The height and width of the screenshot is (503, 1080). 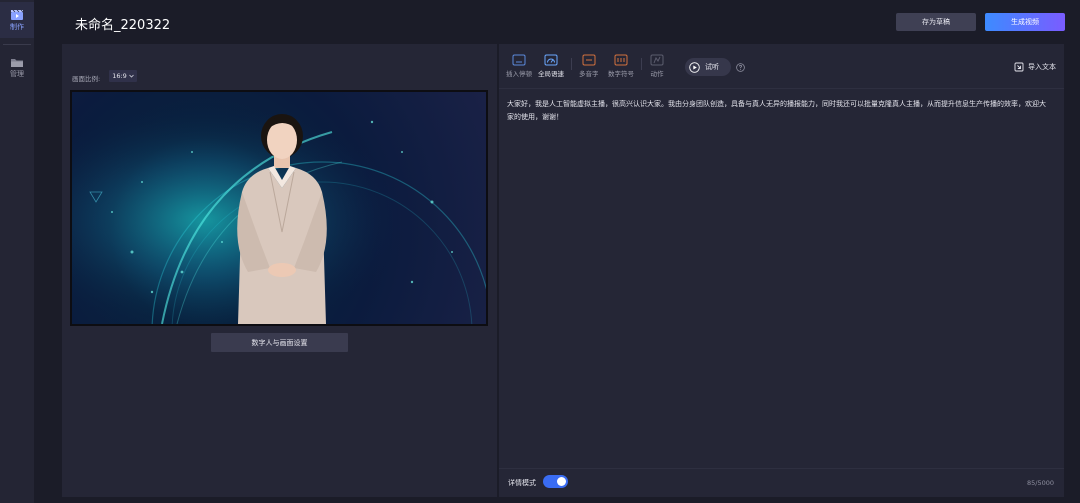 What do you see at coordinates (122, 23) in the screenshot?
I see `project-title: 未命名_220322` at bounding box center [122, 23].